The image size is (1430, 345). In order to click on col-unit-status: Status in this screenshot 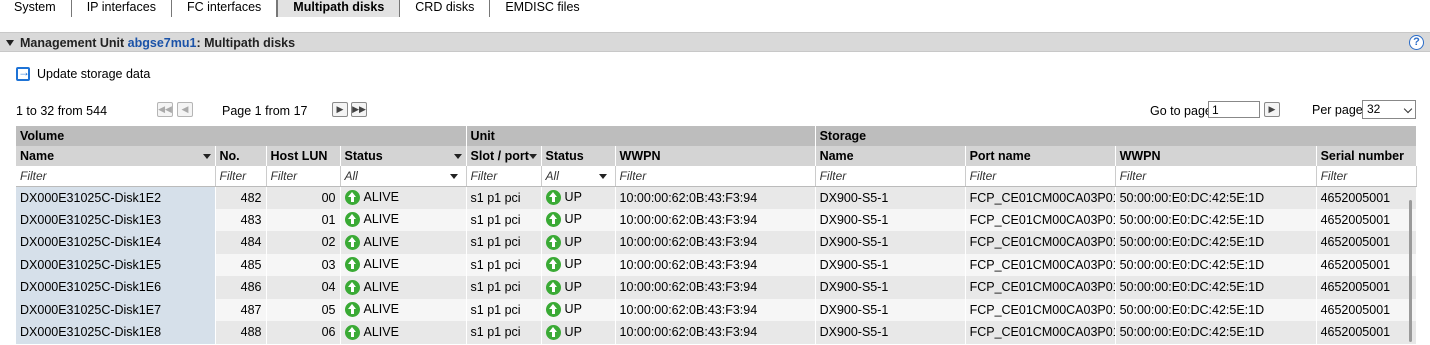, I will do `click(578, 156)`.